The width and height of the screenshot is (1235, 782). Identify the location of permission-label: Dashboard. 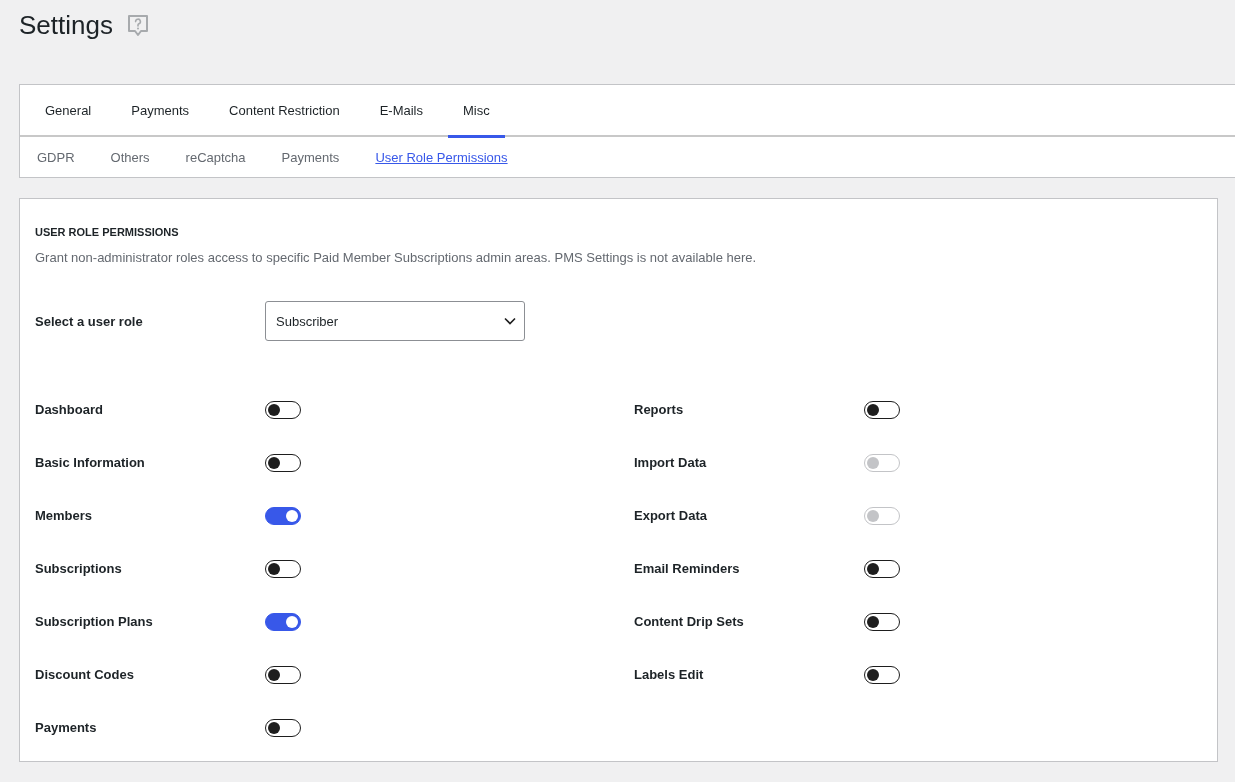
(69, 409).